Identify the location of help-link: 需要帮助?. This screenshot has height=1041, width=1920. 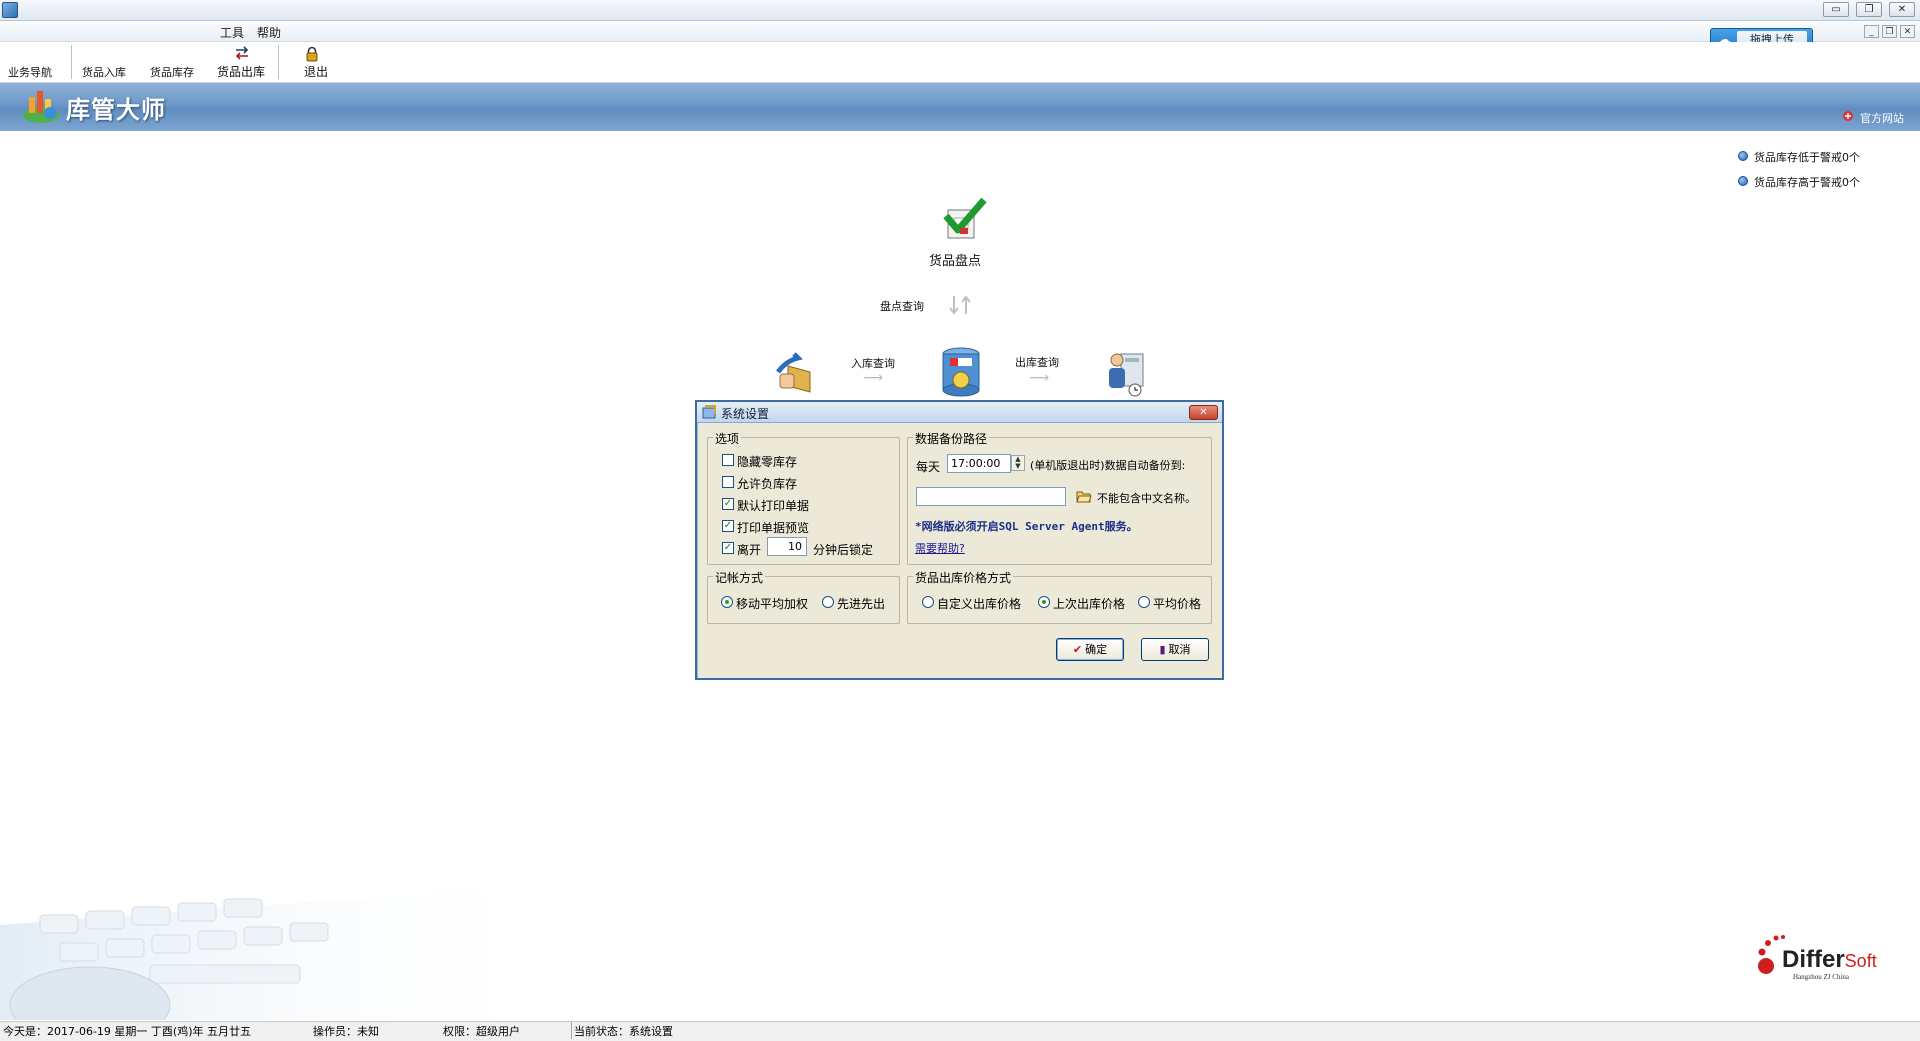
(940, 548).